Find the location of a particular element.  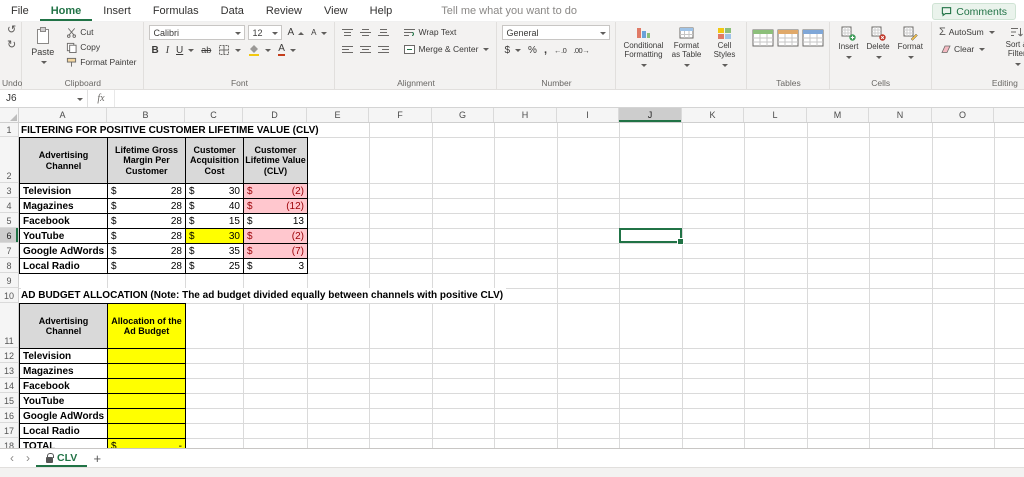

column-header-I: I is located at coordinates (588, 115).